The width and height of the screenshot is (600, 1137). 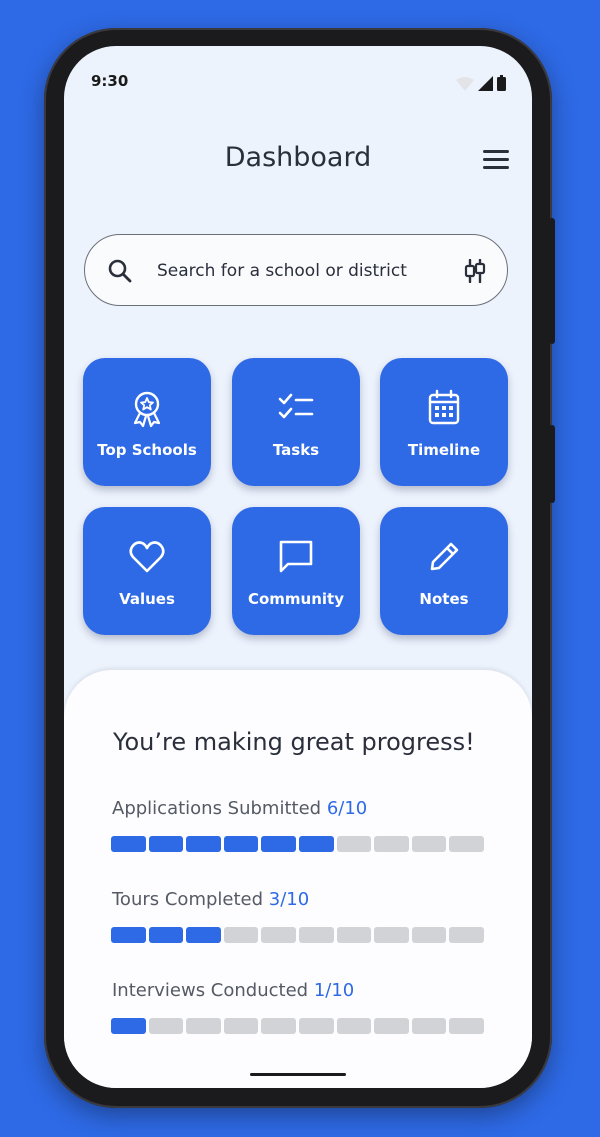 I want to click on status-bar: 9:30, so click(x=298, y=76).